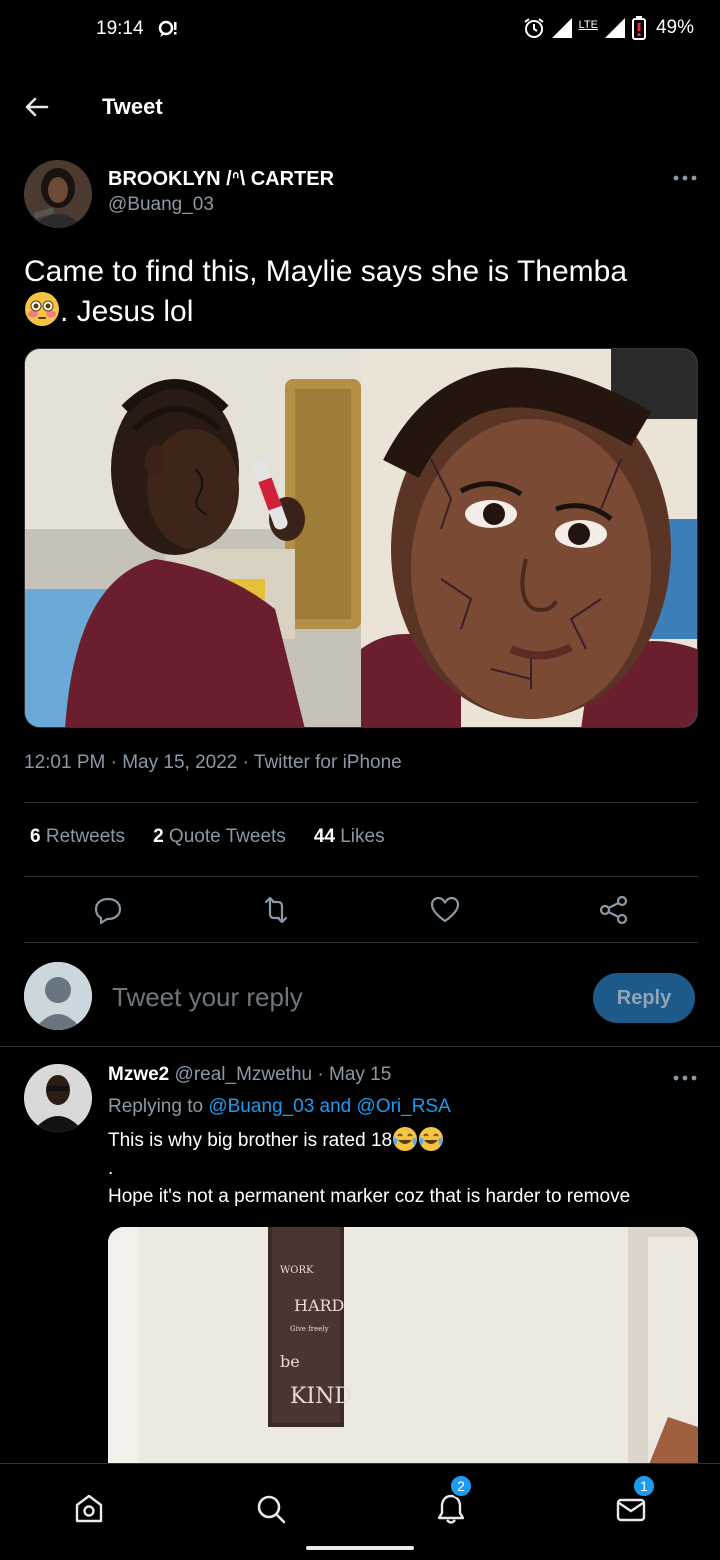 This screenshot has height=1560, width=720. Describe the element at coordinates (461, 1486) in the screenshot. I see `notifications-badge: 2` at that location.